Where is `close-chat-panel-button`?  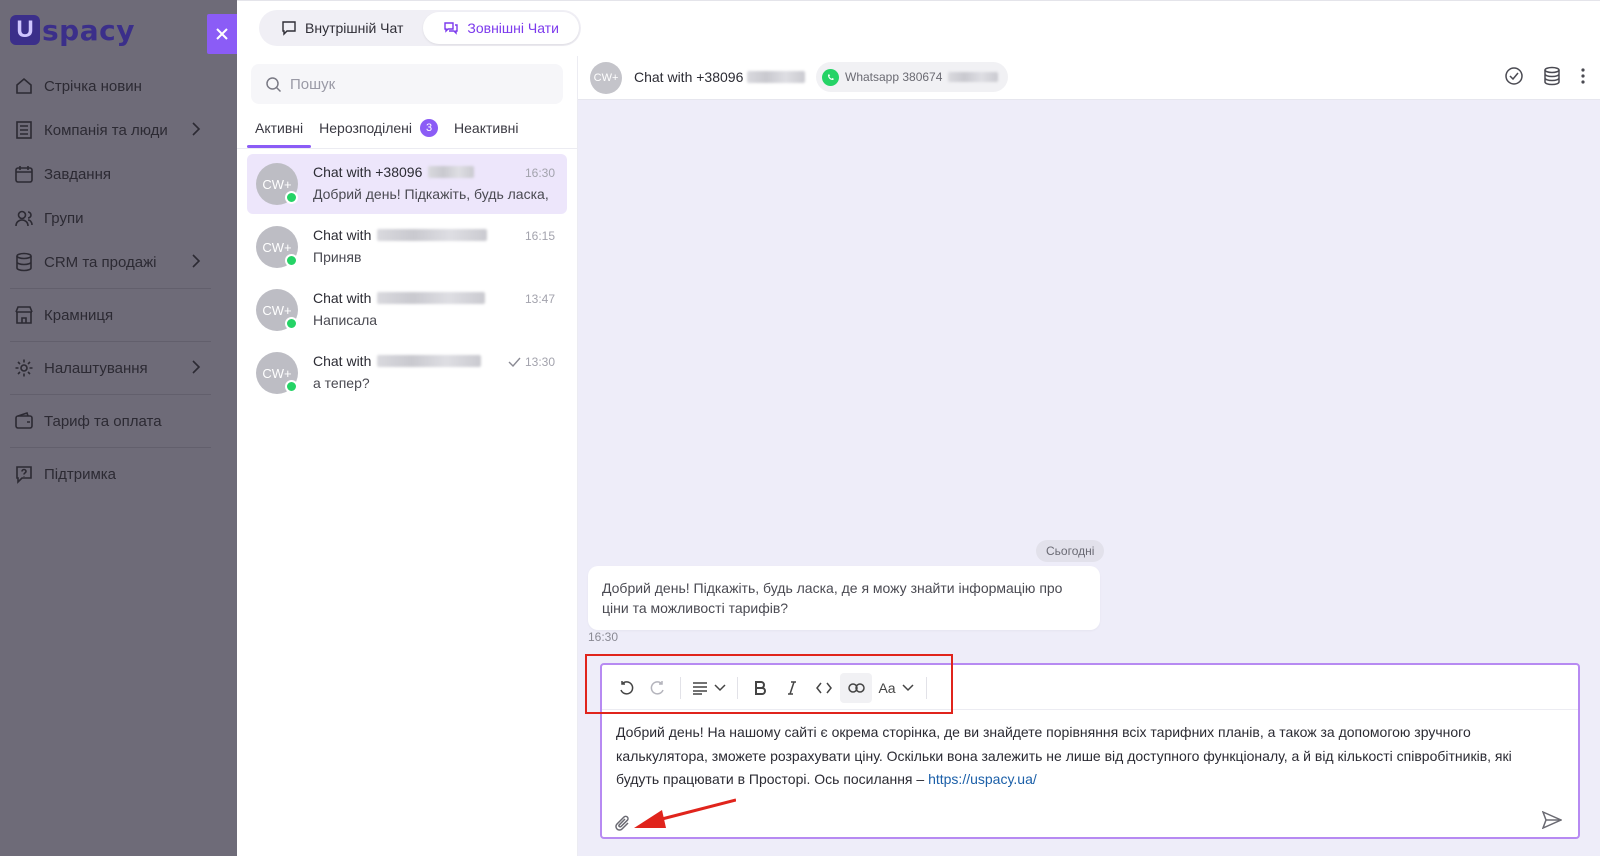 close-chat-panel-button is located at coordinates (222, 34).